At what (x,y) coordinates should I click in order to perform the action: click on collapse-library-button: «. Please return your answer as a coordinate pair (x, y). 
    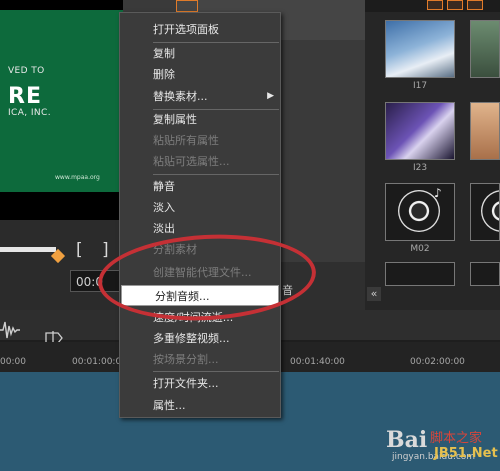
    Looking at the image, I should click on (374, 294).